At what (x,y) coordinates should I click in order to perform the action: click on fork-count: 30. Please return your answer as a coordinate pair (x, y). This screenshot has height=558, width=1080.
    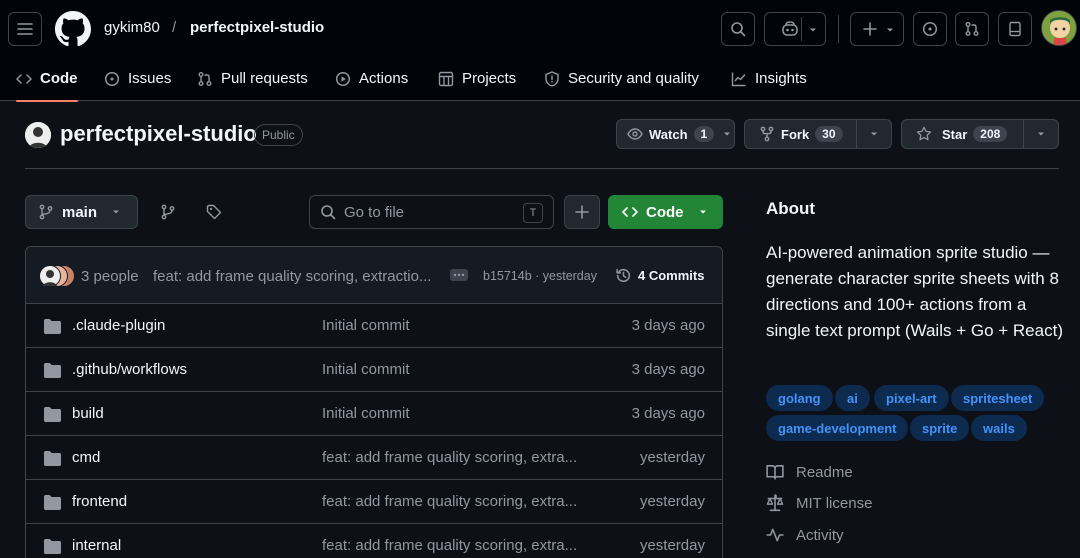
    Looking at the image, I should click on (829, 134).